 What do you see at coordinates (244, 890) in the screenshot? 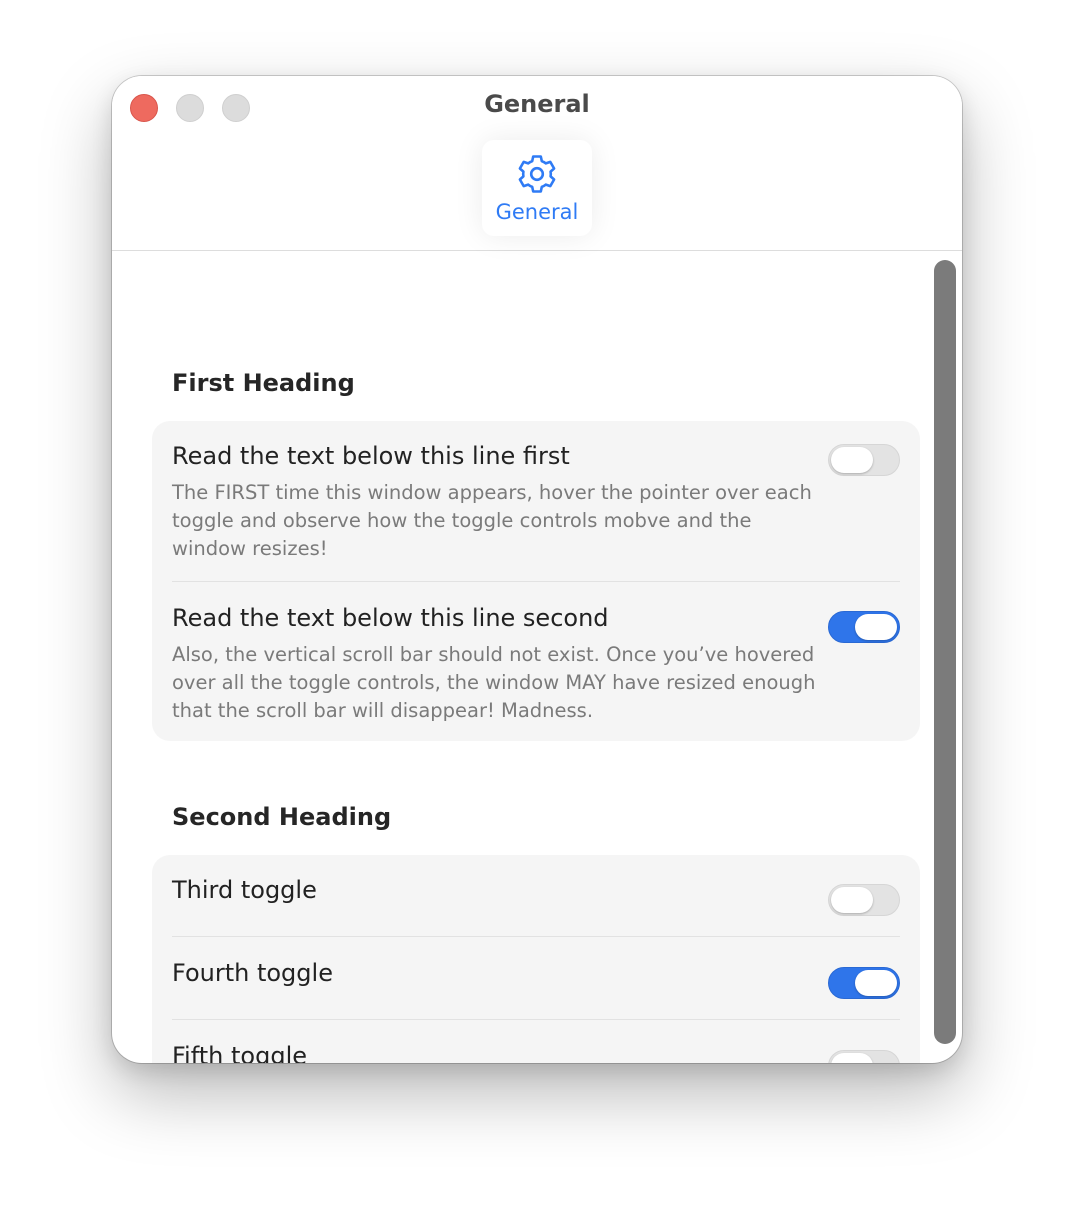
I see `setting-title: Third toggle` at bounding box center [244, 890].